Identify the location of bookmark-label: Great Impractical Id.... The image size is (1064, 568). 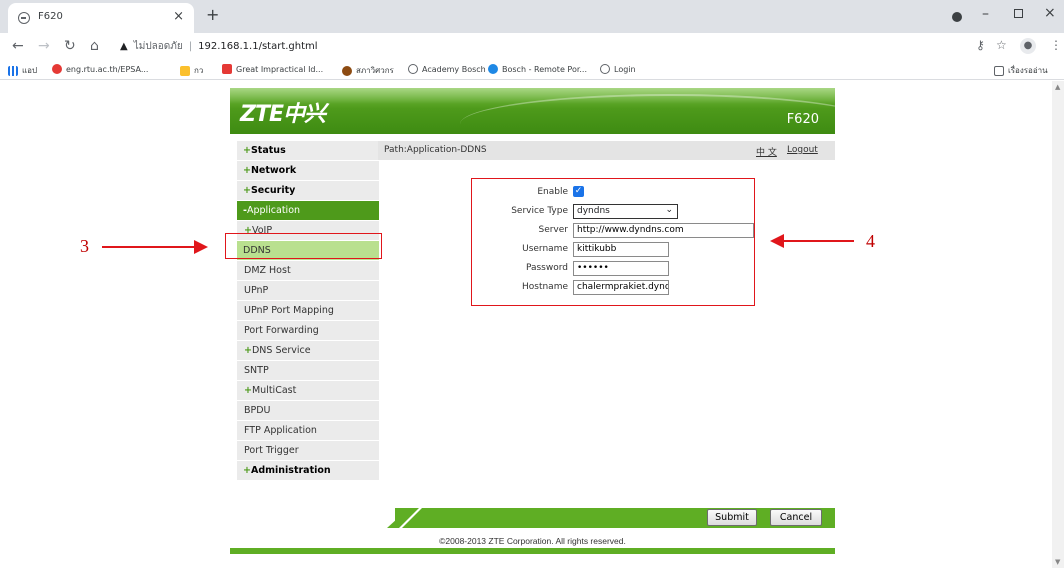
(280, 69).